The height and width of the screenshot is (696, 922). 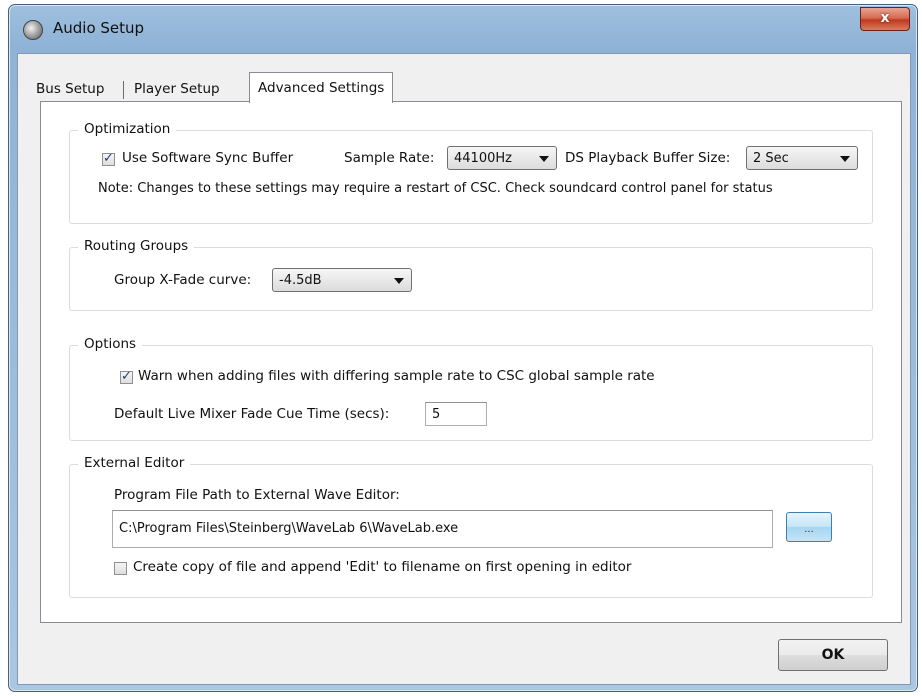 What do you see at coordinates (183, 280) in the screenshot?
I see `group-xfade-label: Group X-Fade curve:` at bounding box center [183, 280].